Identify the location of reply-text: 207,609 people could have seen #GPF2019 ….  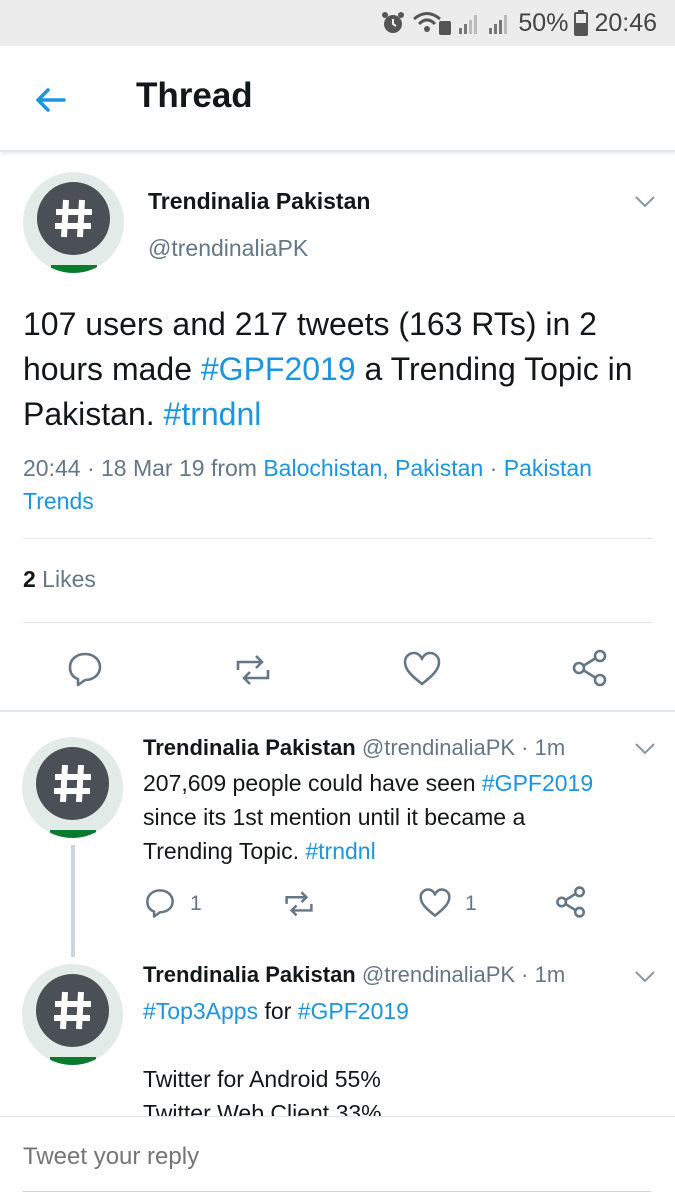
(393, 817).